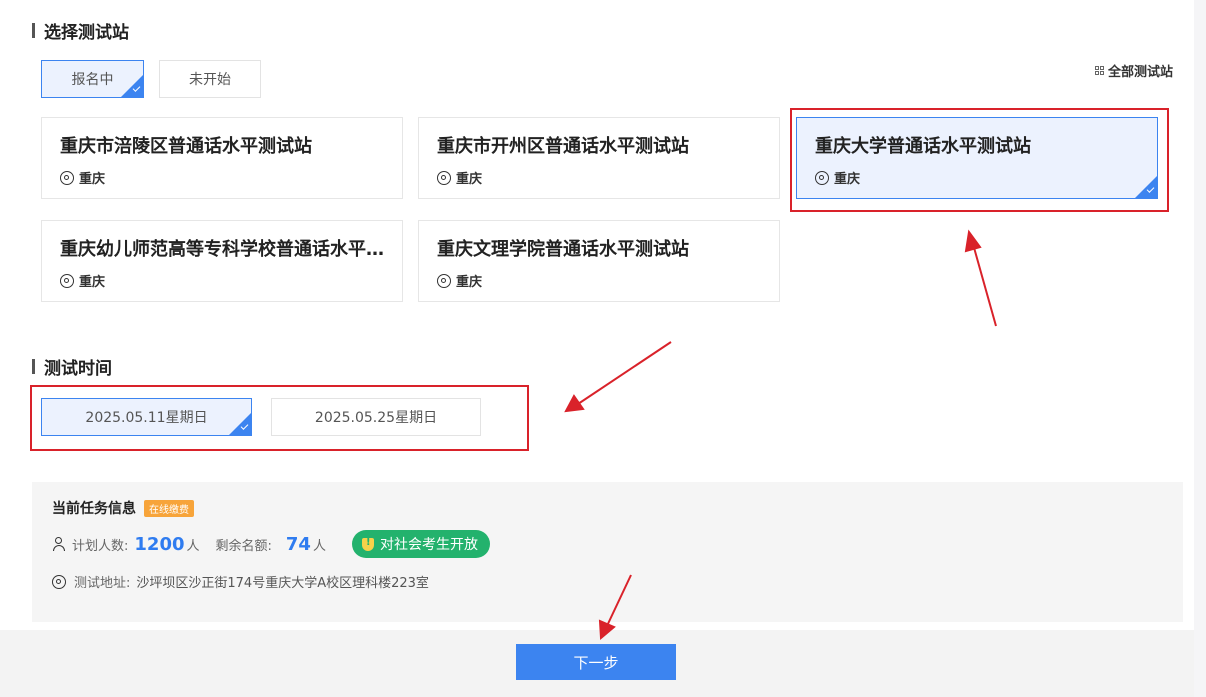 This screenshot has height=697, width=1206. I want to click on next-step-button: 下一步, so click(596, 662).